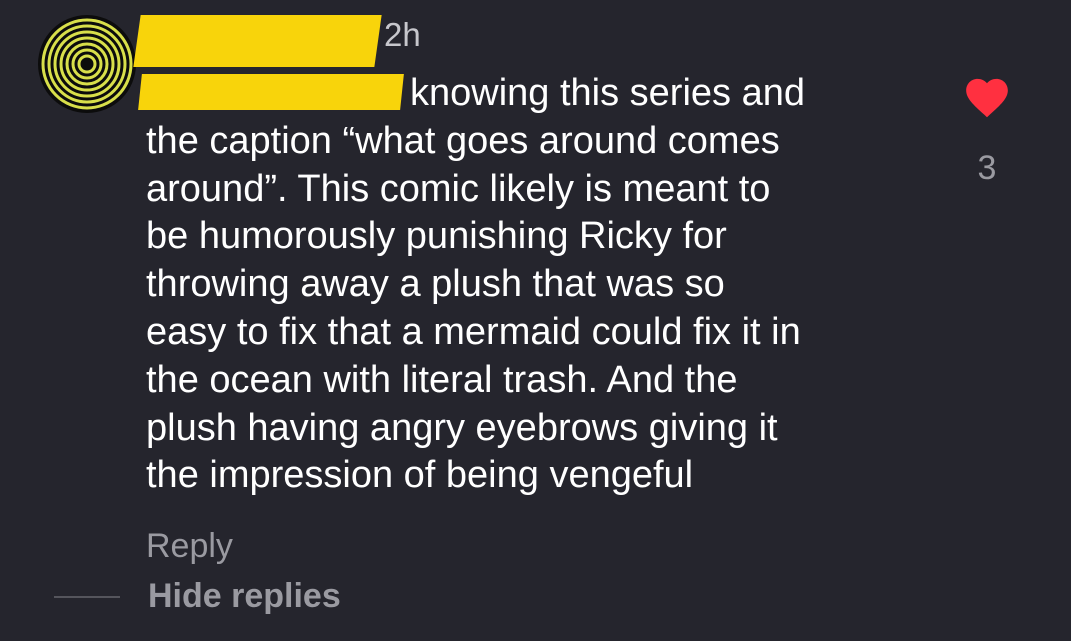 This screenshot has width=1071, height=641. I want to click on concentric-rings-avatar-icon, so click(87, 64).